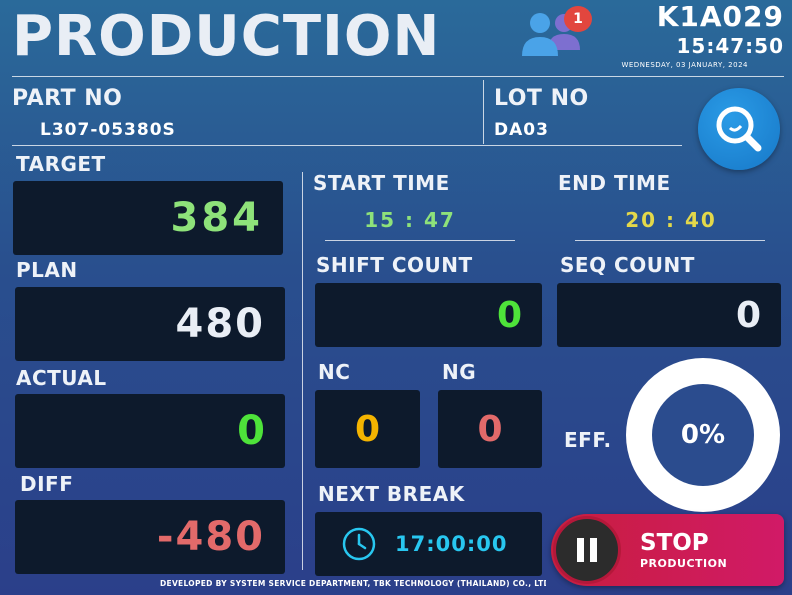 This screenshot has height=595, width=792. I want to click on shift-count-box: 0, so click(428, 315).